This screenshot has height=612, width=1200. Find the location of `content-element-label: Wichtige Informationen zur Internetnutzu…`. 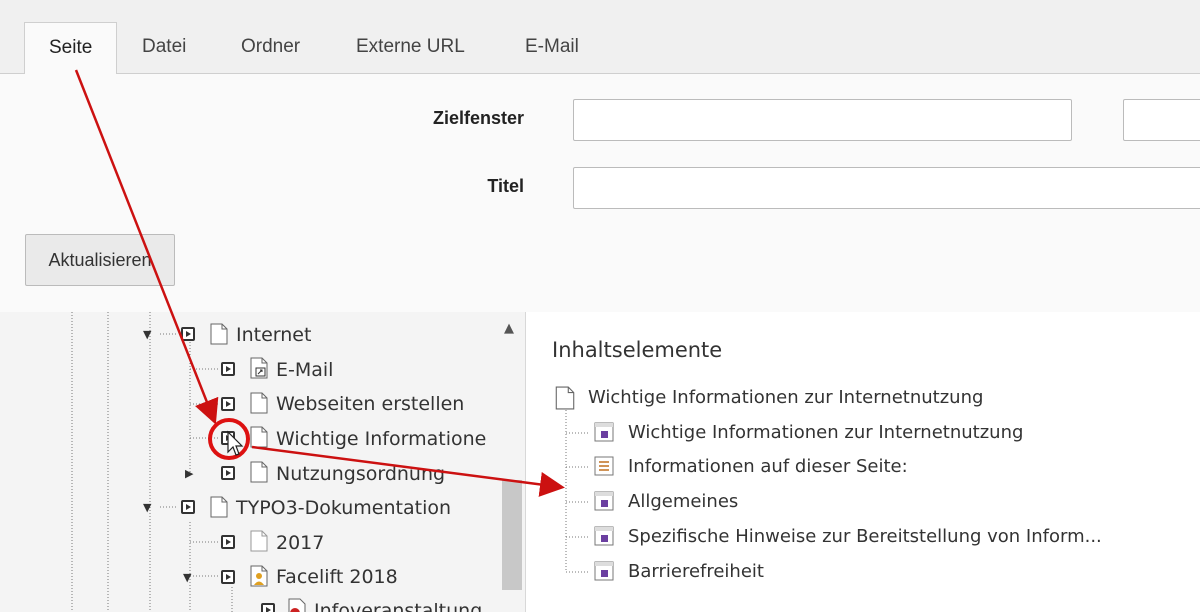

content-element-label: Wichtige Informationen zur Internetnutzu… is located at coordinates (826, 432).